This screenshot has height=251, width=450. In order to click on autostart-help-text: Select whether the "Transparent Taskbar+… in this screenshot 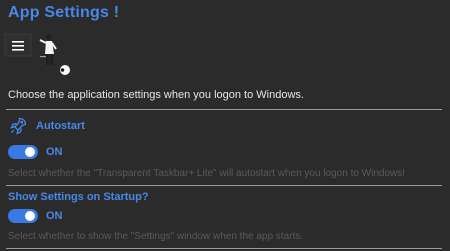, I will do `click(207, 173)`.